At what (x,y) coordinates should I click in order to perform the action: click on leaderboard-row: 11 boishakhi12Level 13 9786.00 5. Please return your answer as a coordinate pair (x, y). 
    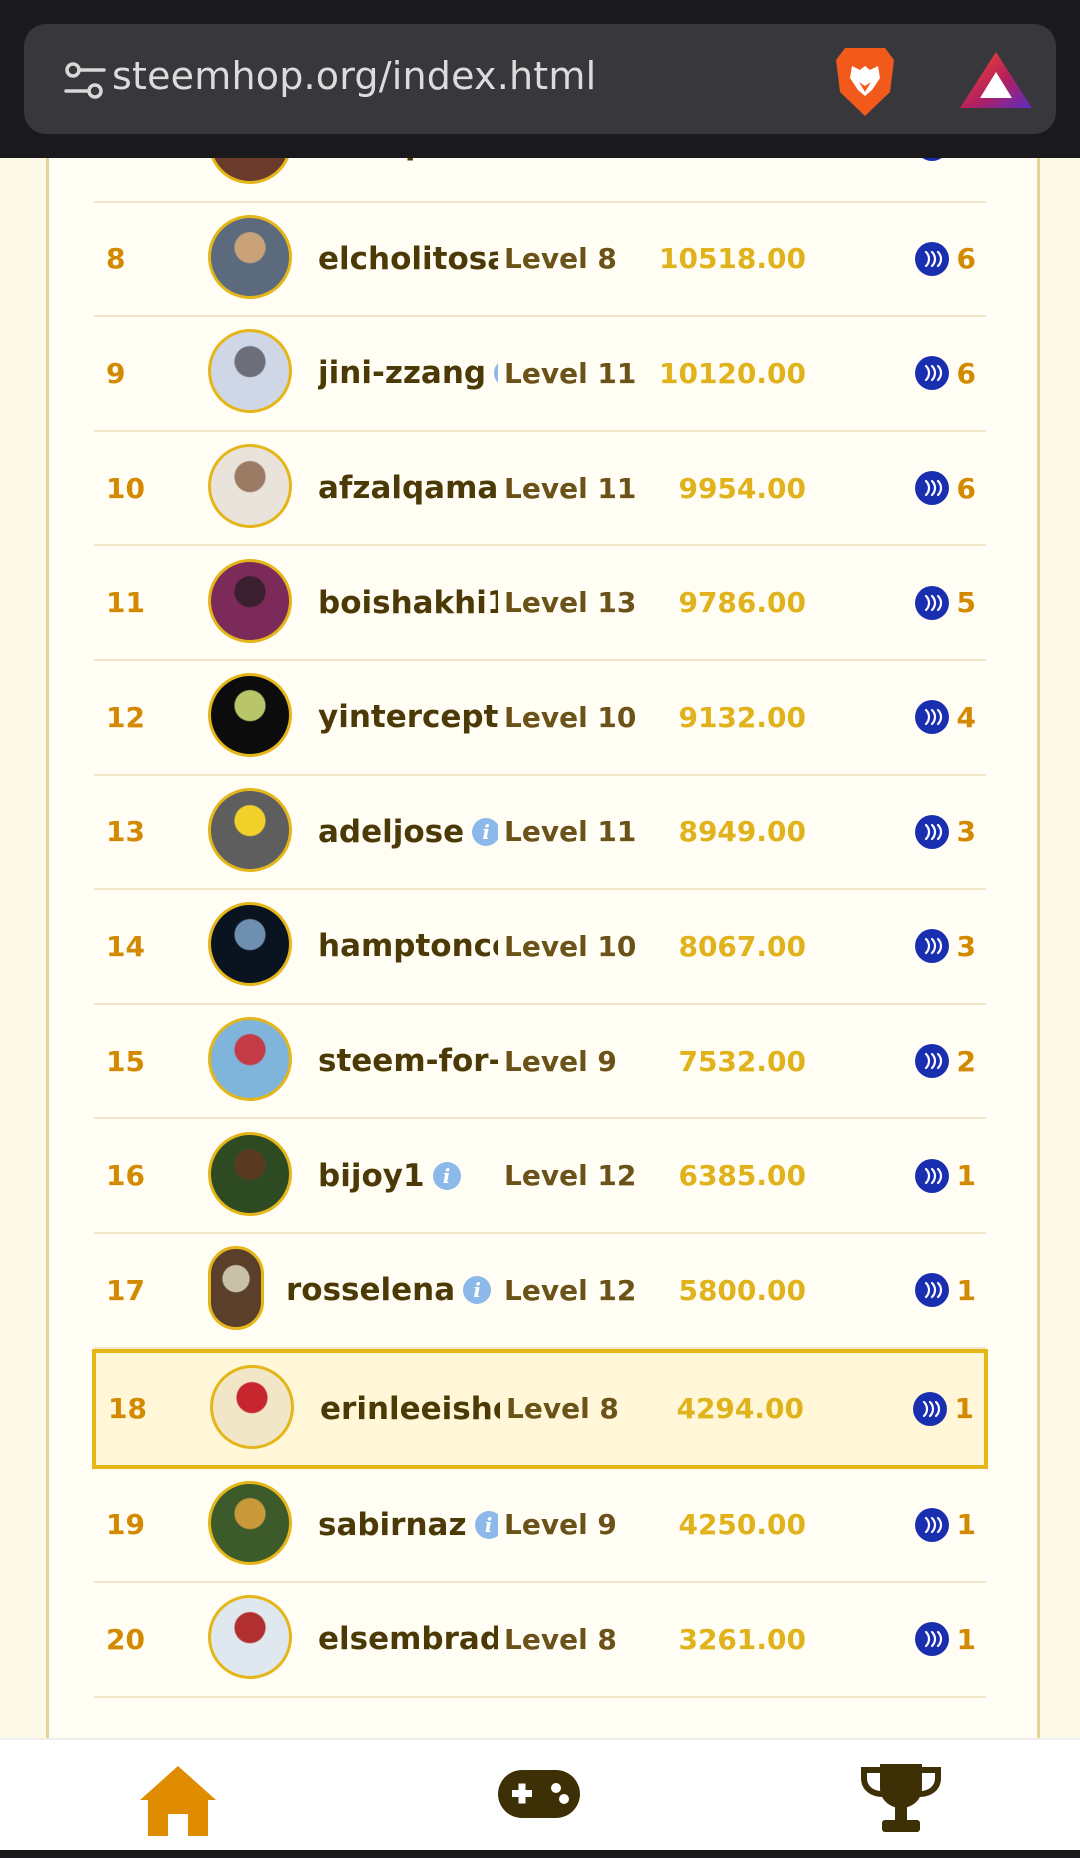
    Looking at the image, I should click on (540, 603).